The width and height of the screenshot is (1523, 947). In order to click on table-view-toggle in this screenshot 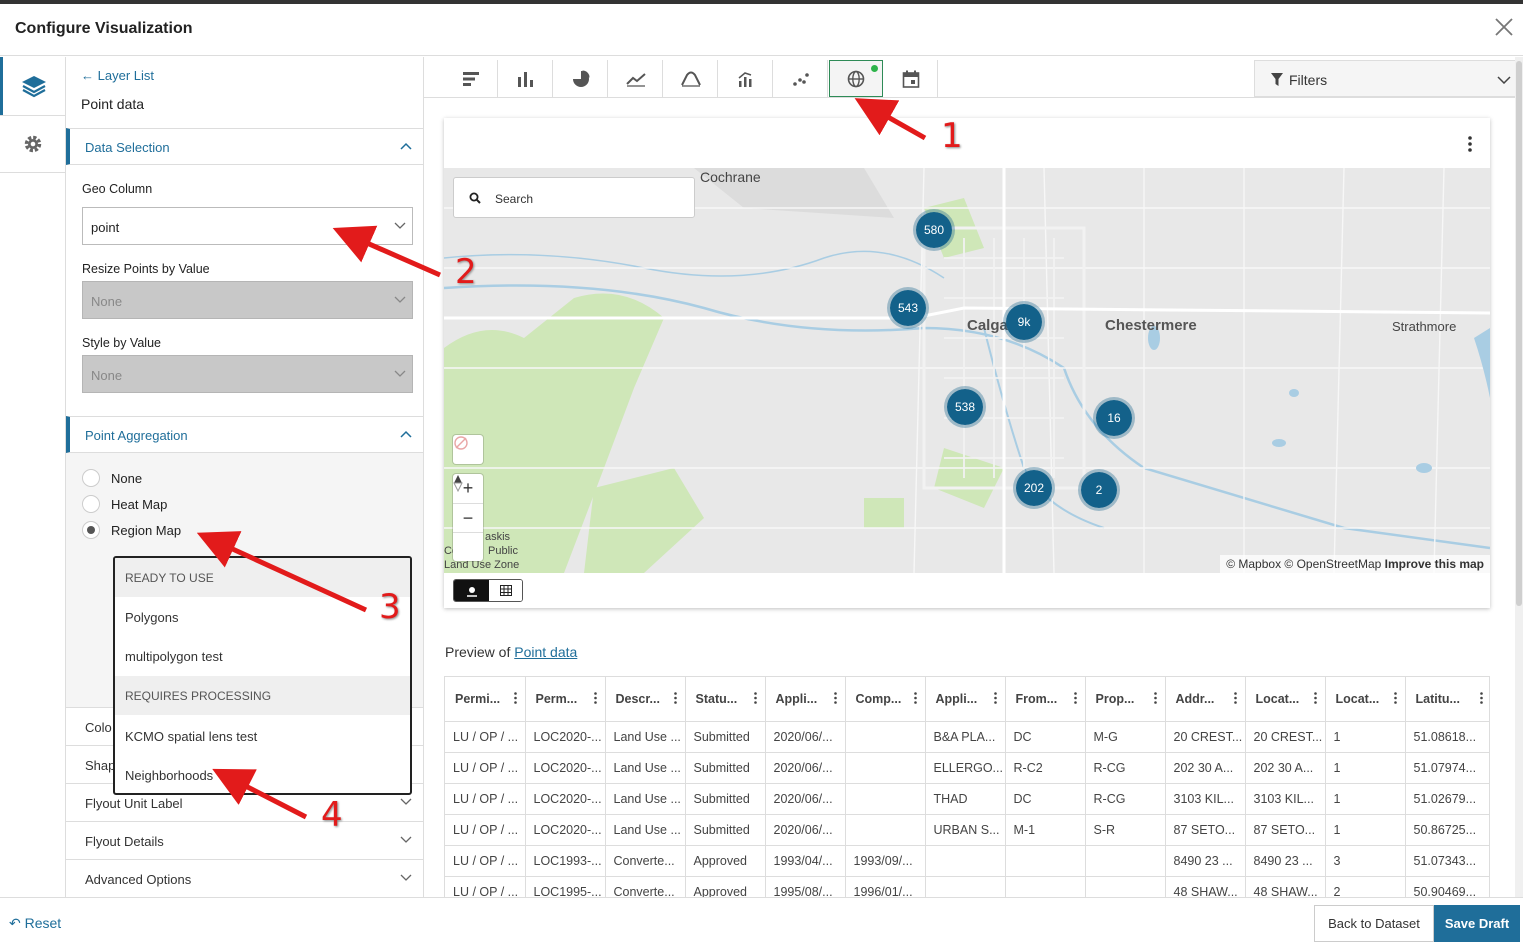, I will do `click(505, 590)`.